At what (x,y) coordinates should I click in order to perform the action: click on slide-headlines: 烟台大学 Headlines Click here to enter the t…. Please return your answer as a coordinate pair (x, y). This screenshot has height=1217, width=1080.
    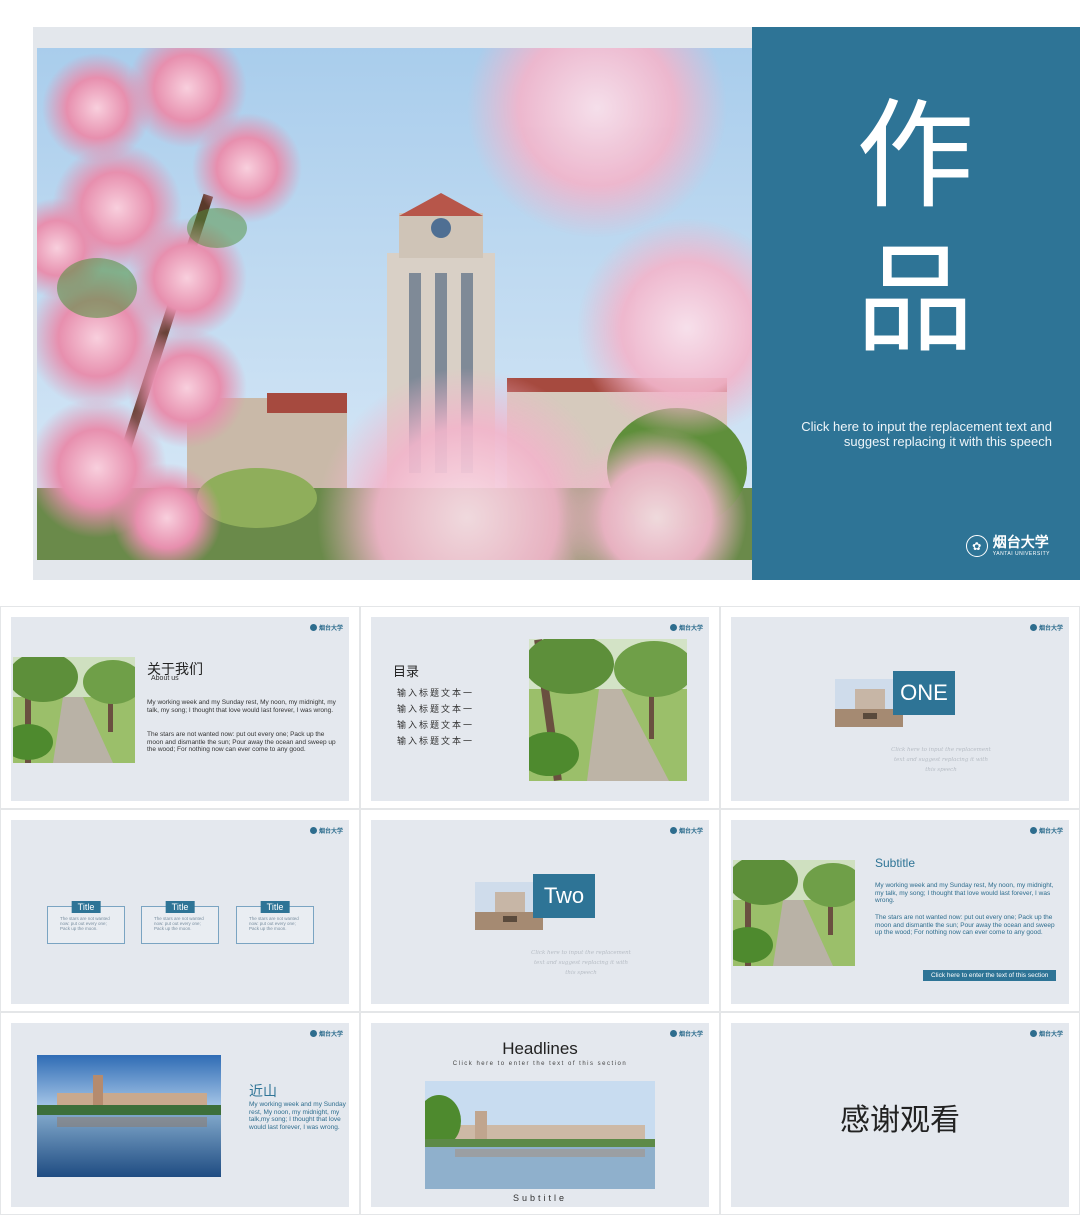
    Looking at the image, I should click on (540, 1115).